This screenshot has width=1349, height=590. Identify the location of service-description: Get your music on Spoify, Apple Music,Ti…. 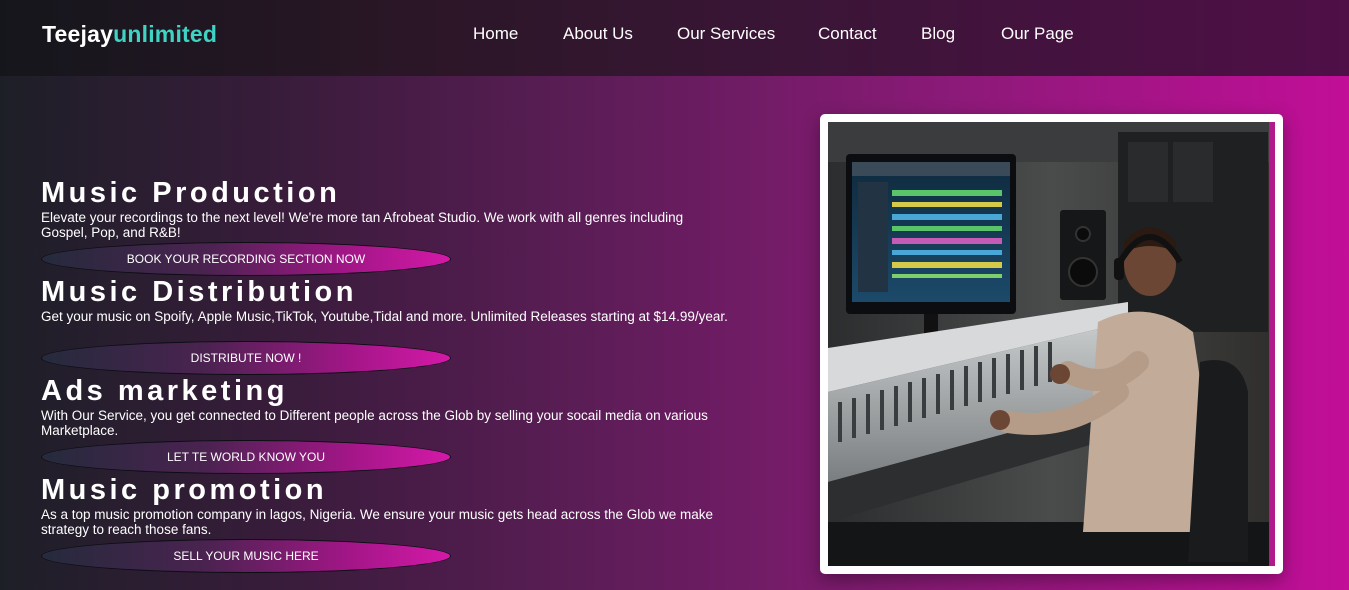
(384, 316).